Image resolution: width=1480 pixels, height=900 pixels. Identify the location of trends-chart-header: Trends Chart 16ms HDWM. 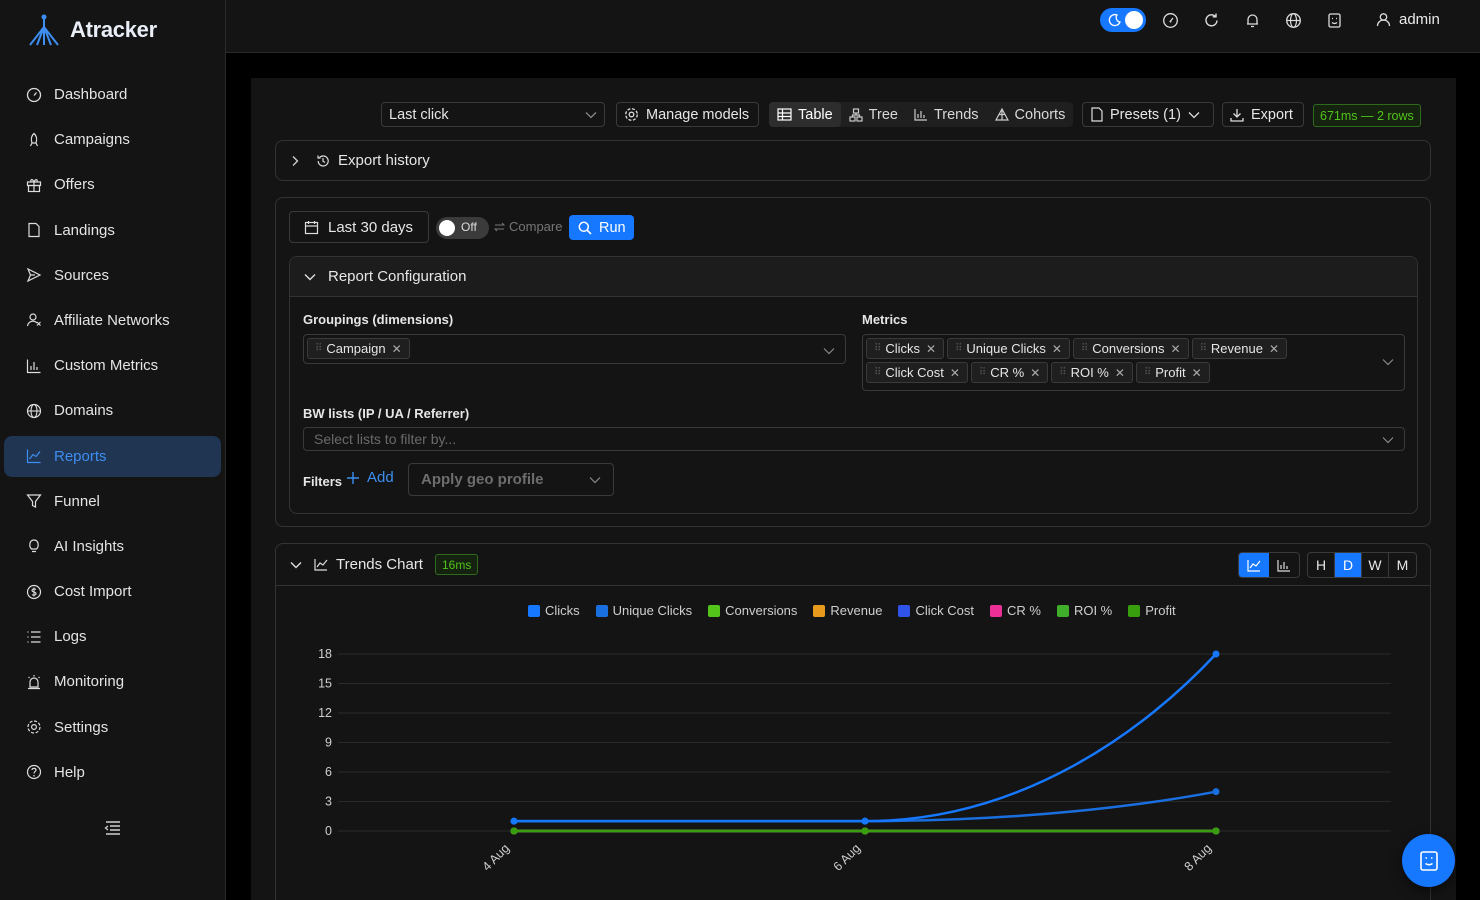
(853, 565).